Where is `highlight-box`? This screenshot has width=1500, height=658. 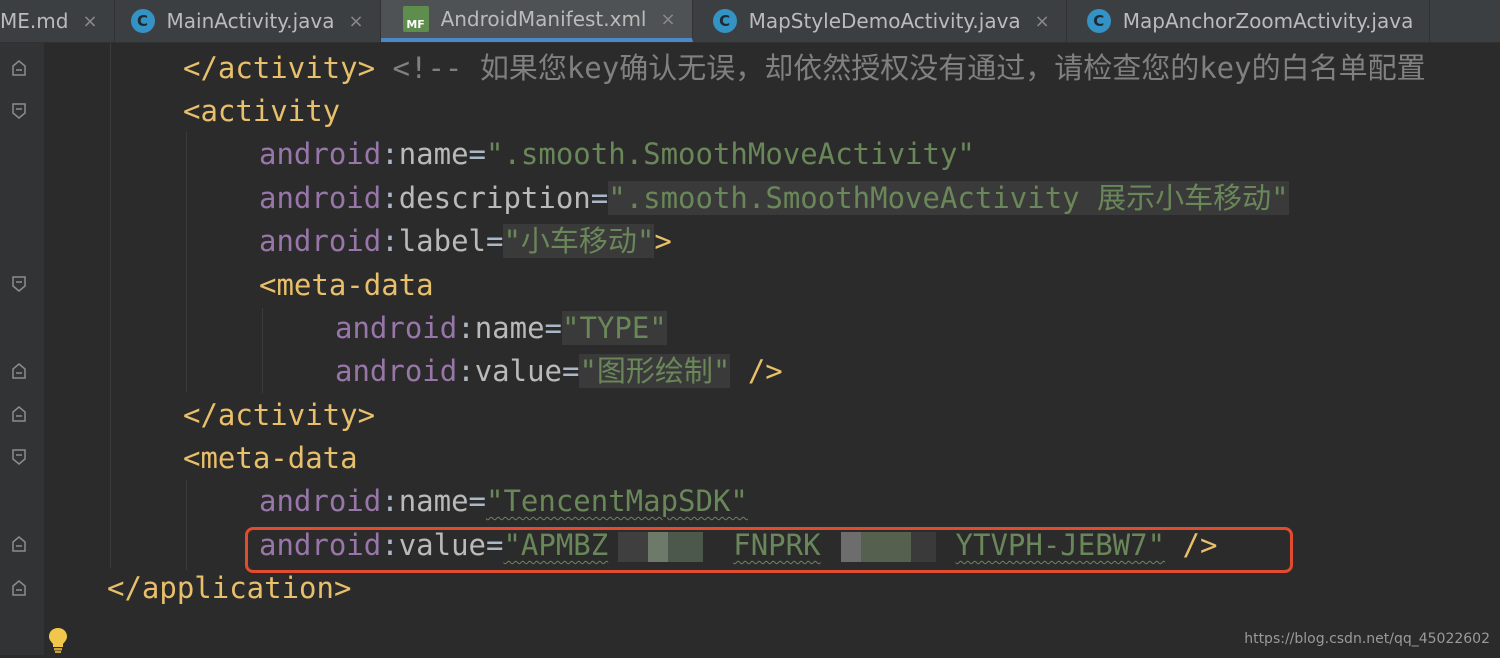
highlight-box is located at coordinates (769, 550).